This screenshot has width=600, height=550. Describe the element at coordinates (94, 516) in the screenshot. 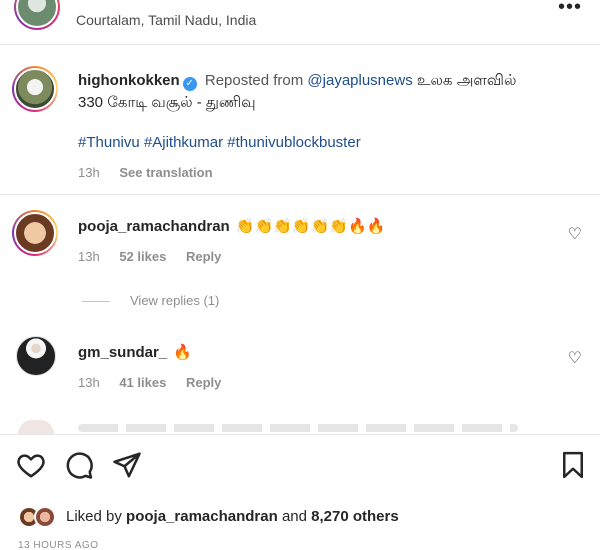

I see `liked-by-prefix: Liked by` at that location.